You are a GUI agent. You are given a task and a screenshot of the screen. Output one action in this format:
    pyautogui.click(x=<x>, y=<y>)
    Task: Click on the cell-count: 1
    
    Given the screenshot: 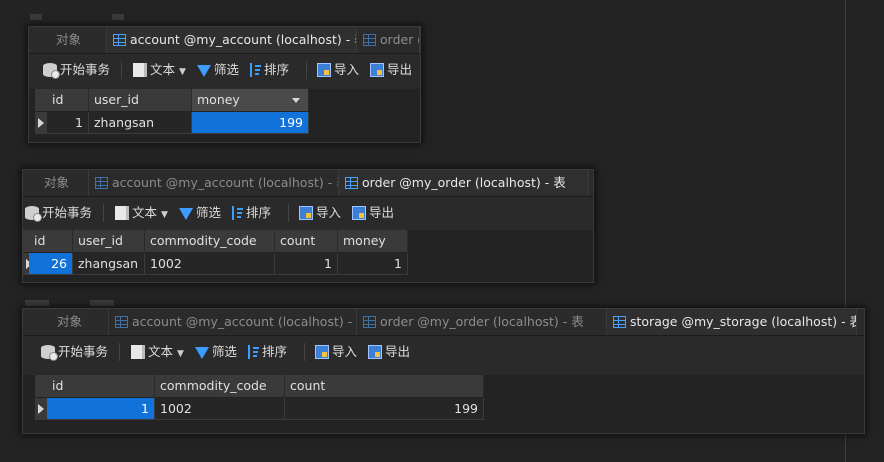 What is the action you would take?
    pyautogui.click(x=306, y=264)
    